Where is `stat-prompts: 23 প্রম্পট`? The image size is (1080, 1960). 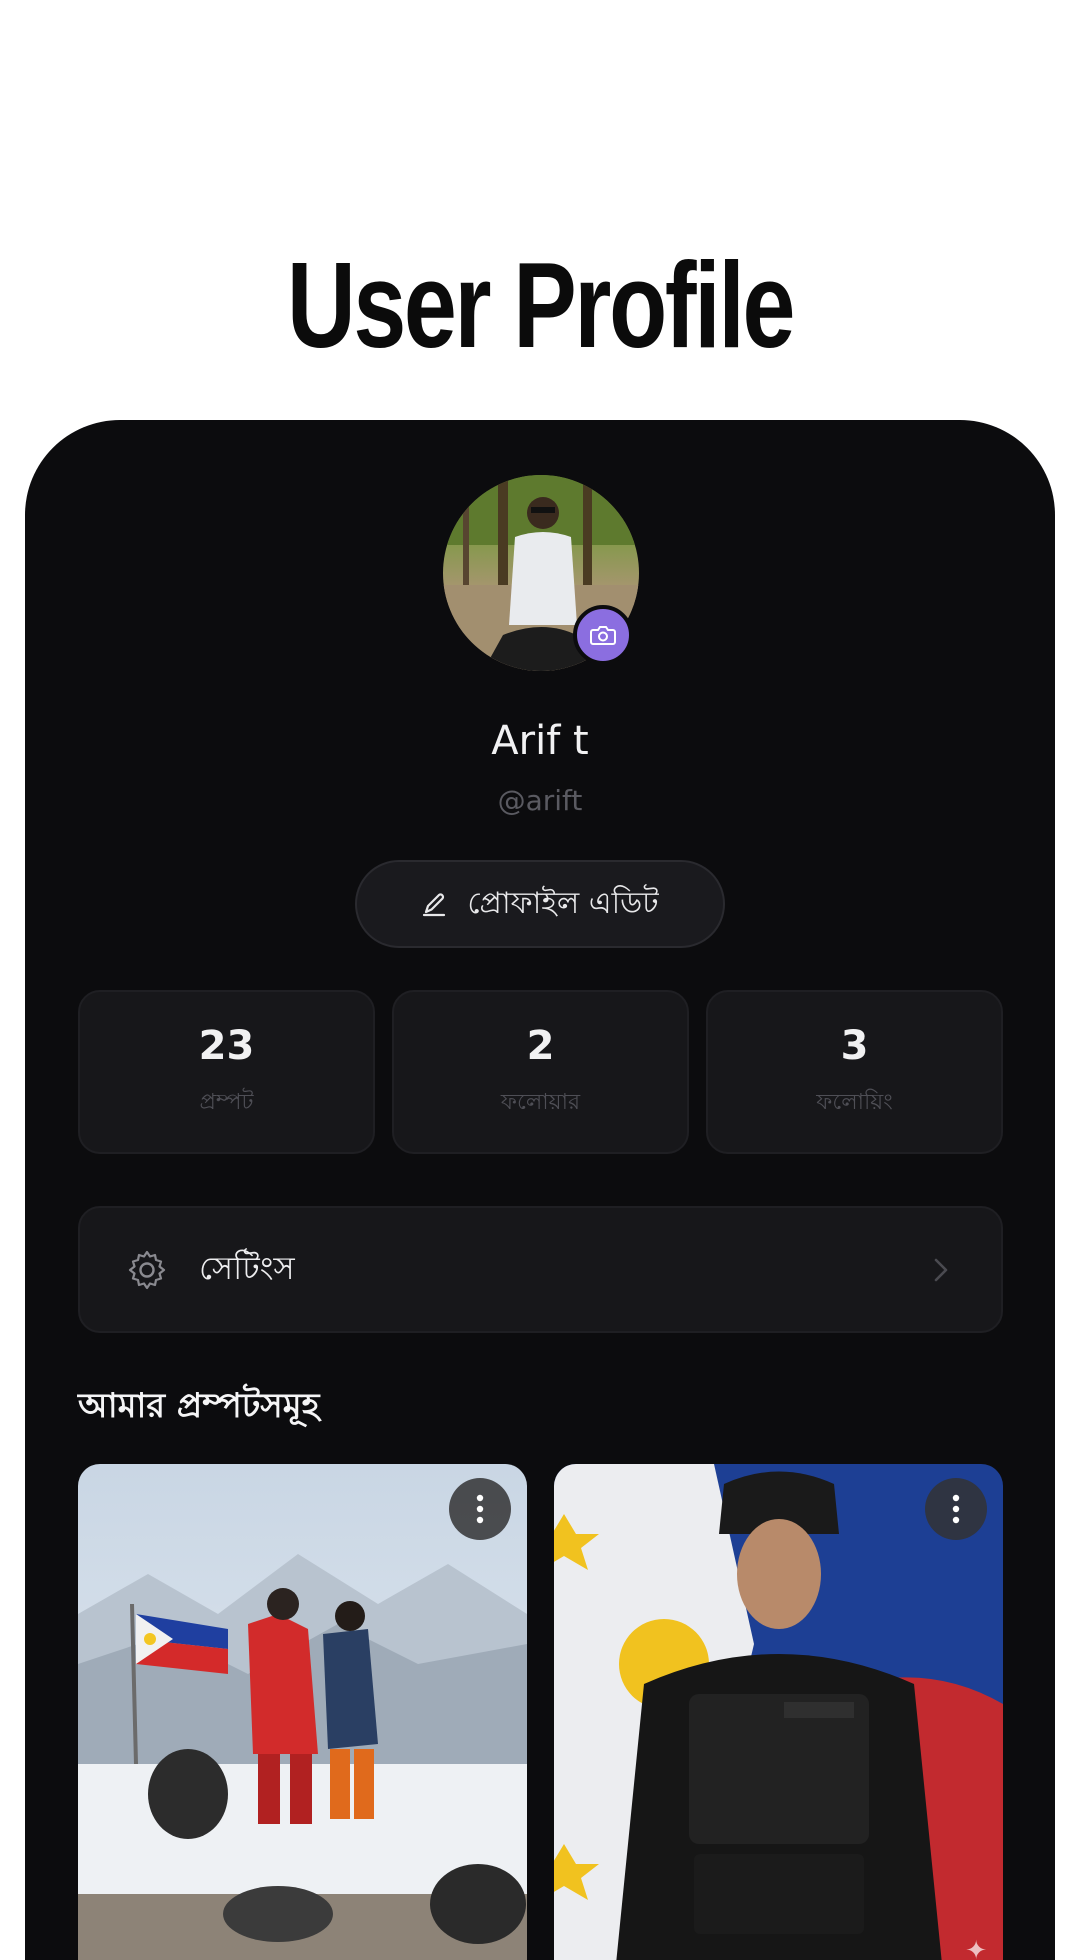 stat-prompts: 23 প্রম্পট is located at coordinates (226, 1072).